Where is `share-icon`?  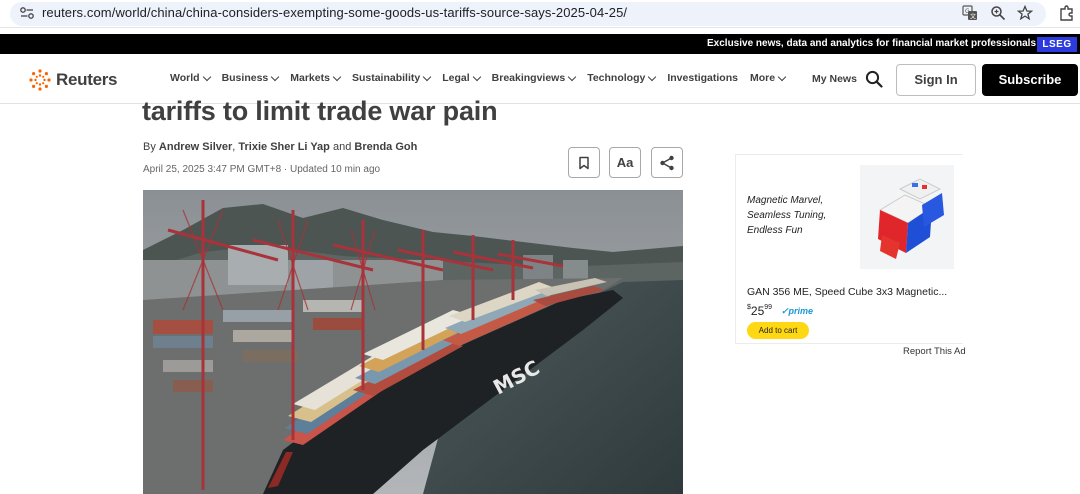 share-icon is located at coordinates (667, 162).